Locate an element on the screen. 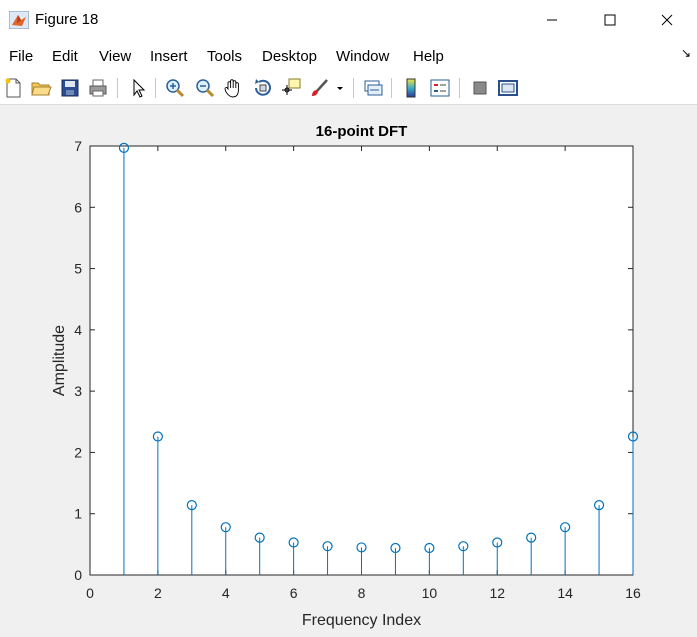 The image size is (697, 637). show-plot-tools-icon is located at coordinates (508, 88).